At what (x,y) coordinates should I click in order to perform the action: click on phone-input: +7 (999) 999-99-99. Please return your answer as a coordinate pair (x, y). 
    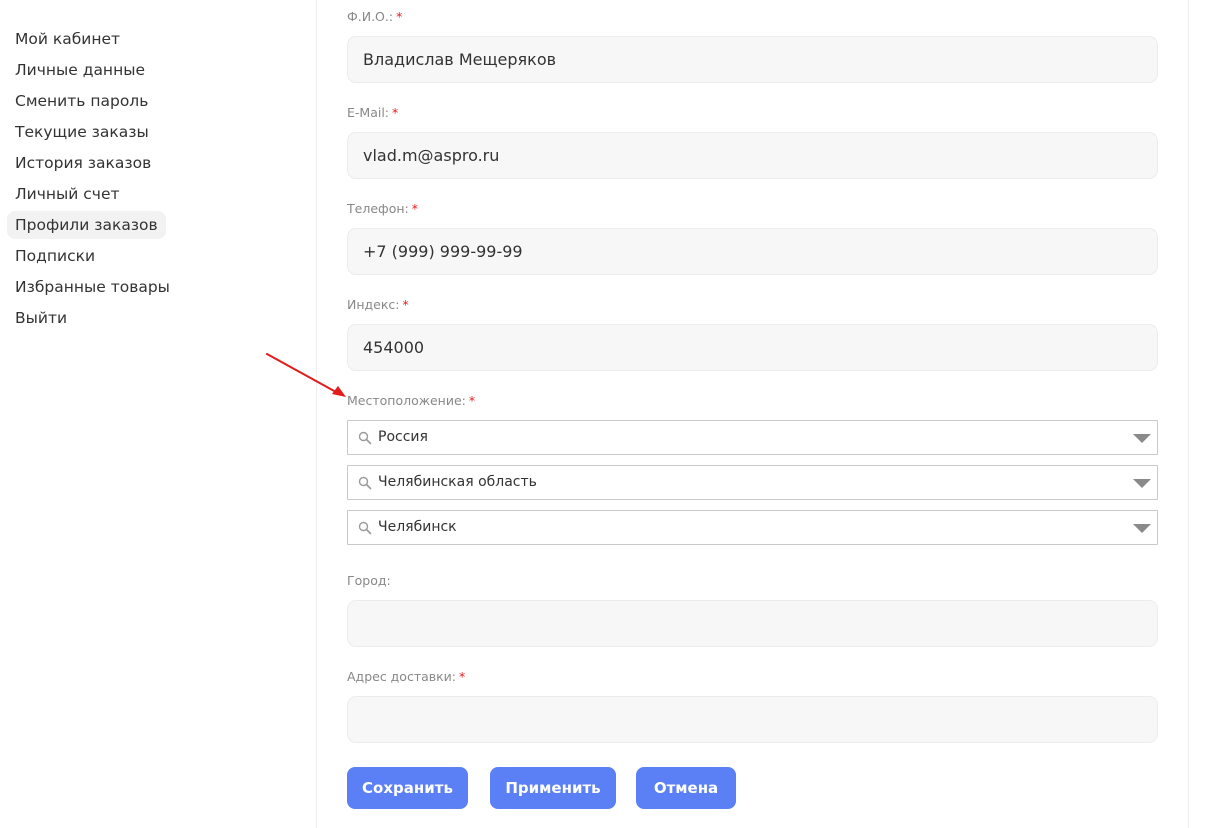
    Looking at the image, I should click on (752, 251).